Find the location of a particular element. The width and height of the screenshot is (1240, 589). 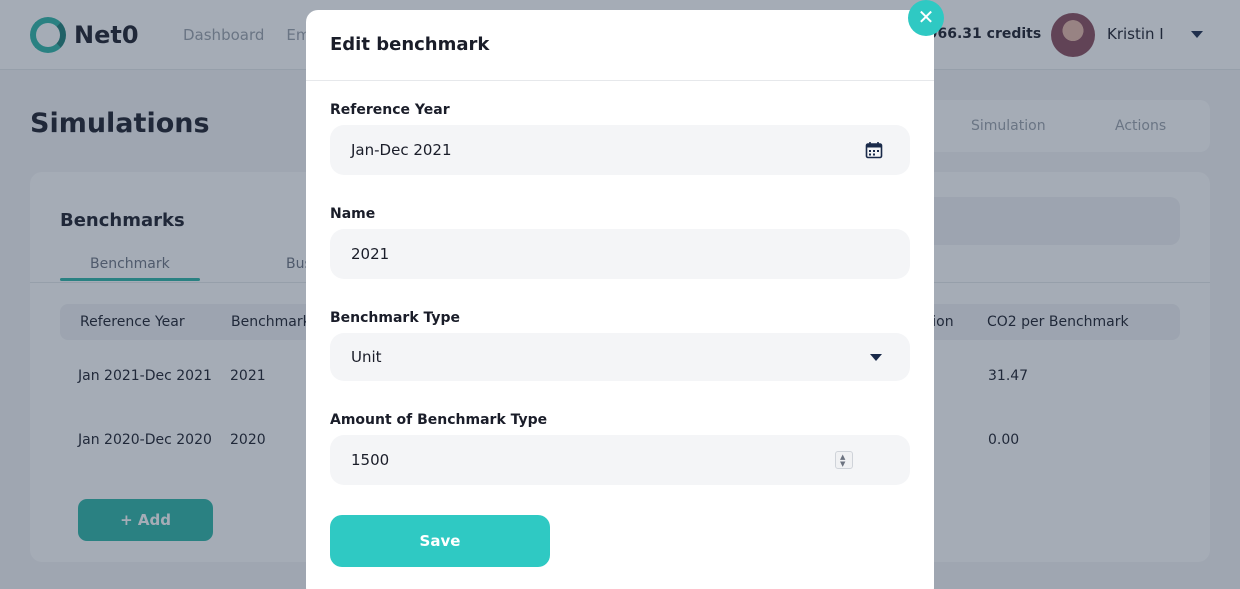

name-label: Name is located at coordinates (353, 214).